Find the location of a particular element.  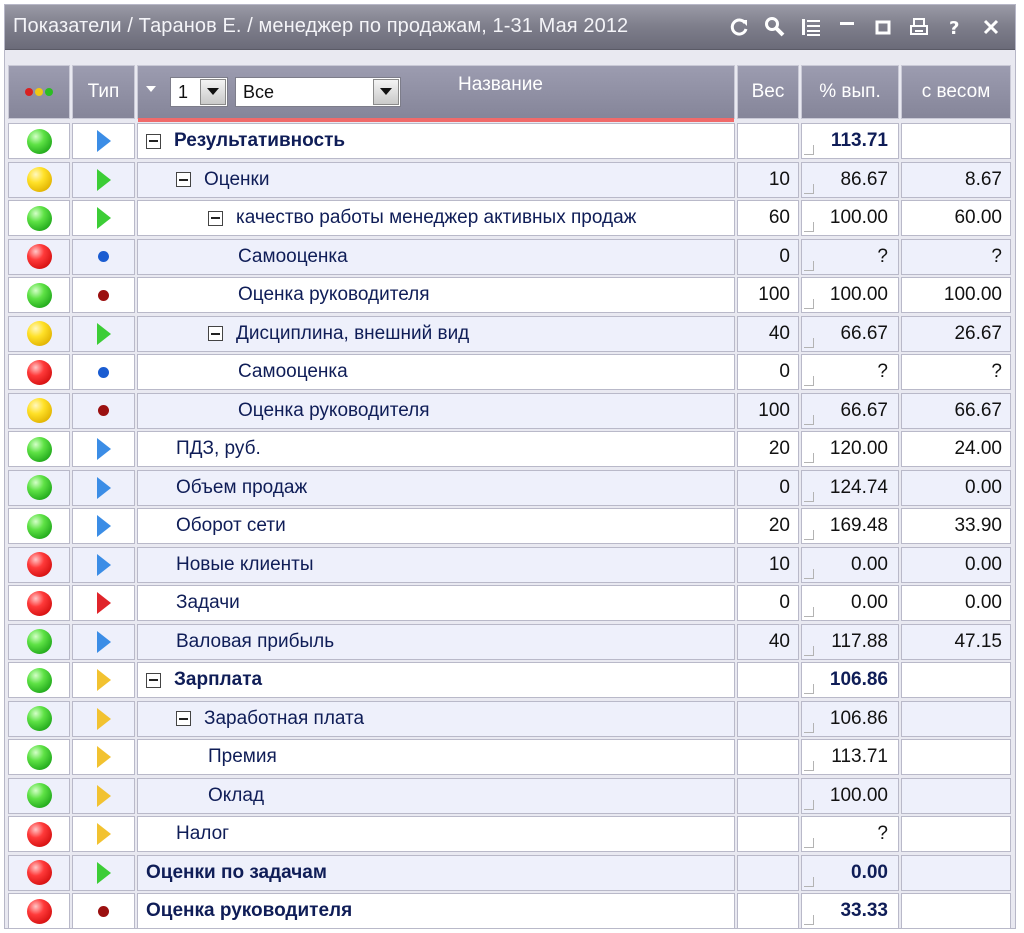

table-row: Оценка руководителя 33.33 is located at coordinates (509, 912).